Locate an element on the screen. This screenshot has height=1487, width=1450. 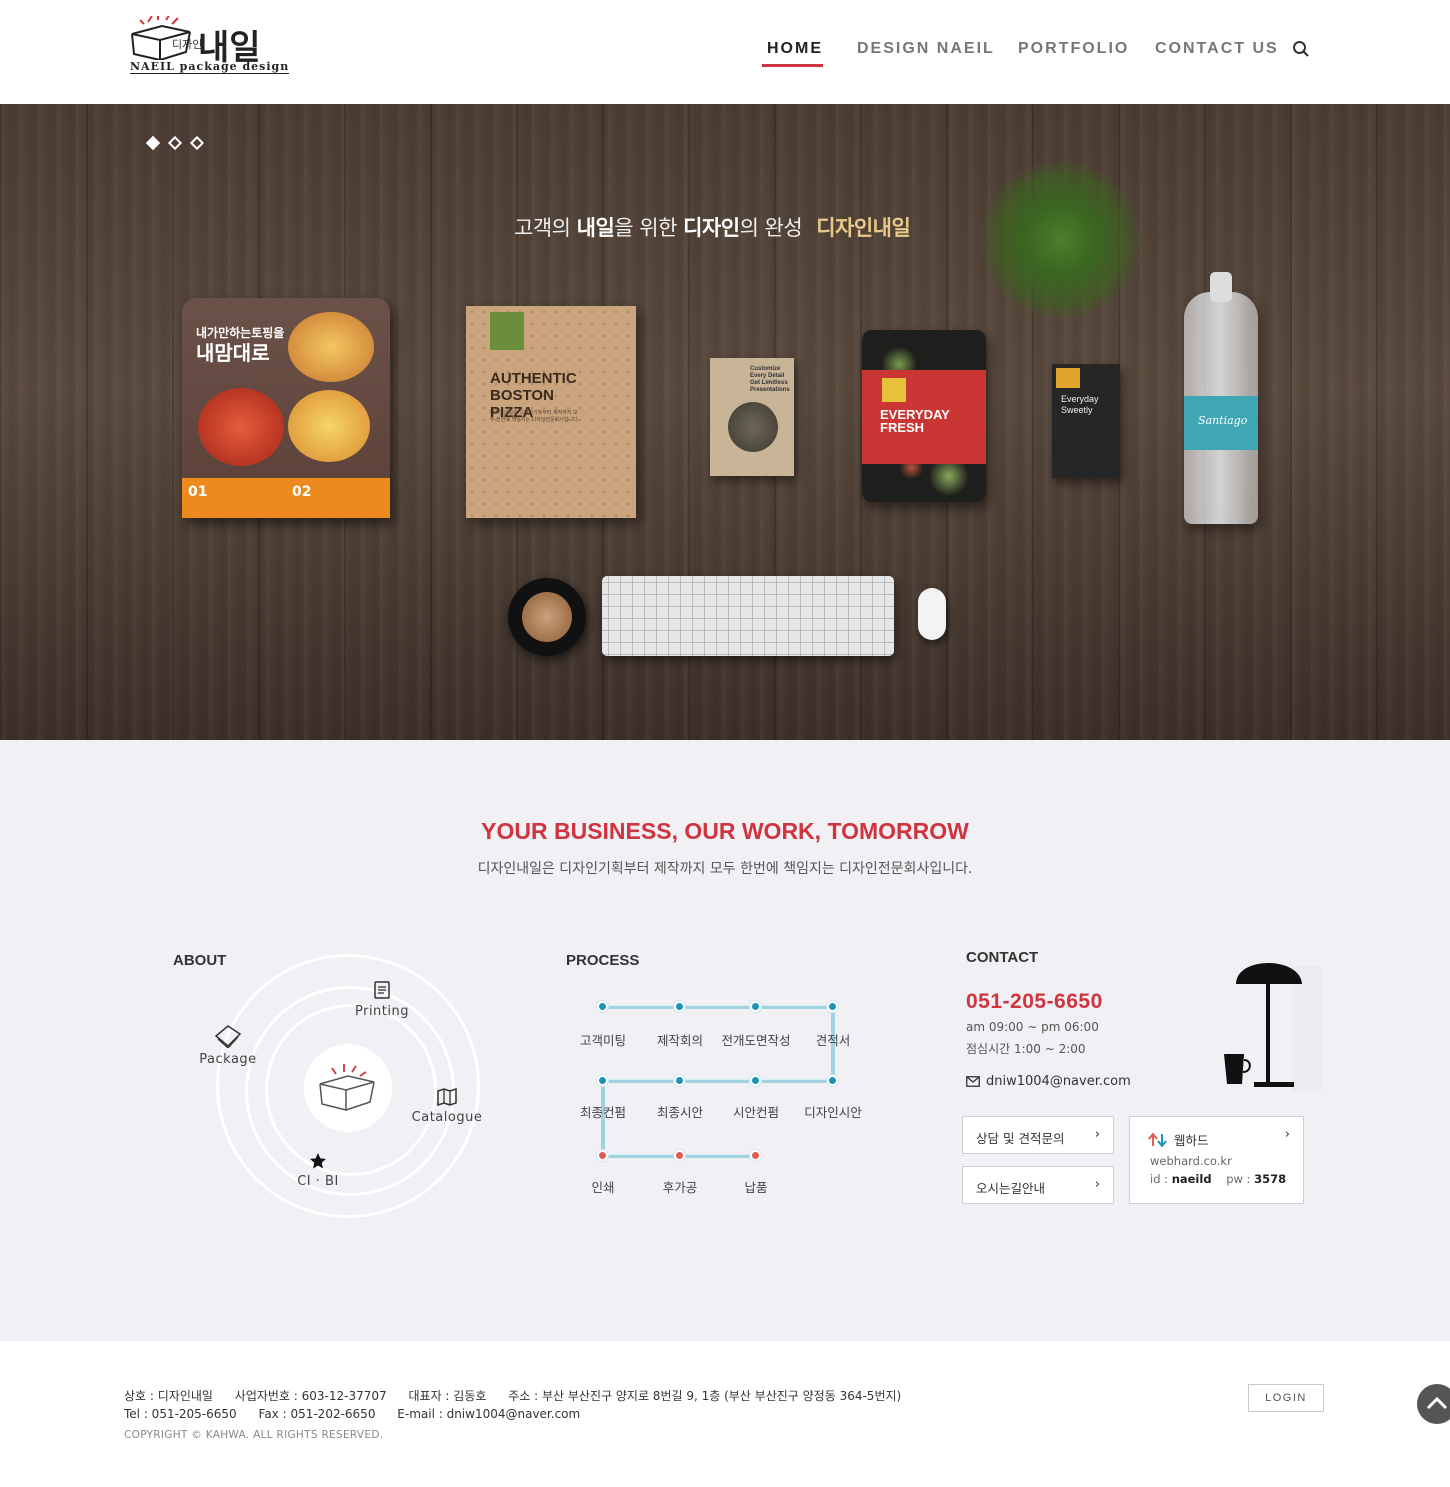
scroll-top-button is located at coordinates (1433, 1404).